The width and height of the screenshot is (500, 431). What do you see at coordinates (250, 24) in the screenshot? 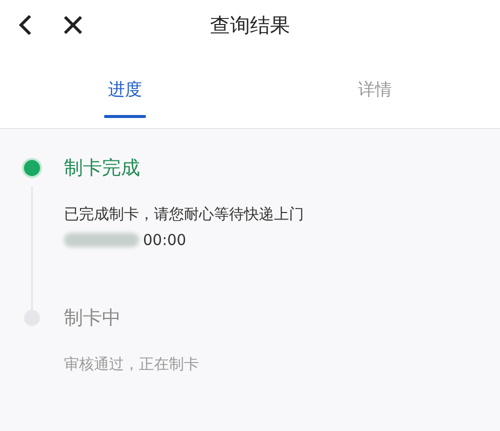
I see `page-title: 查询结果` at bounding box center [250, 24].